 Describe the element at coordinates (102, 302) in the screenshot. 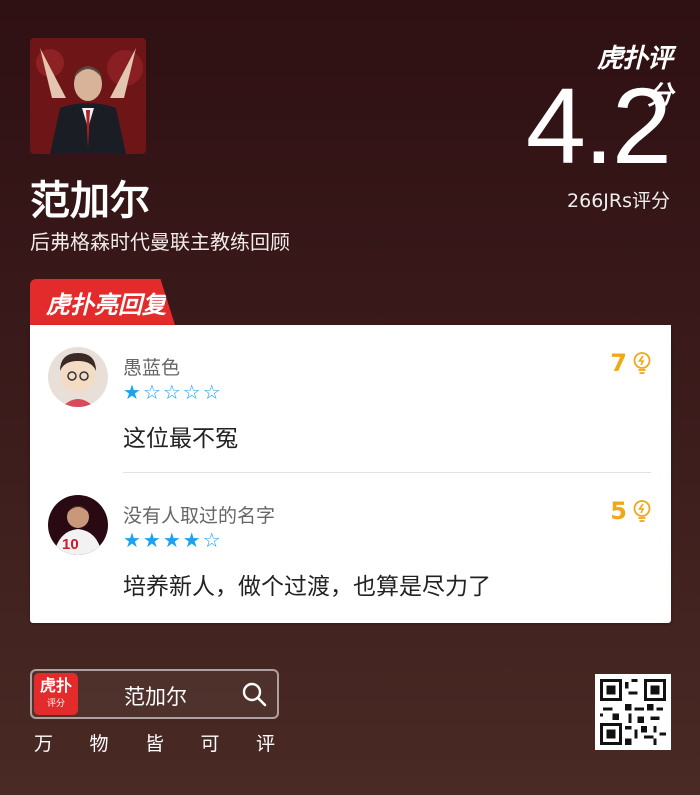

I see `reply-tab: 虎扑亮回复` at that location.